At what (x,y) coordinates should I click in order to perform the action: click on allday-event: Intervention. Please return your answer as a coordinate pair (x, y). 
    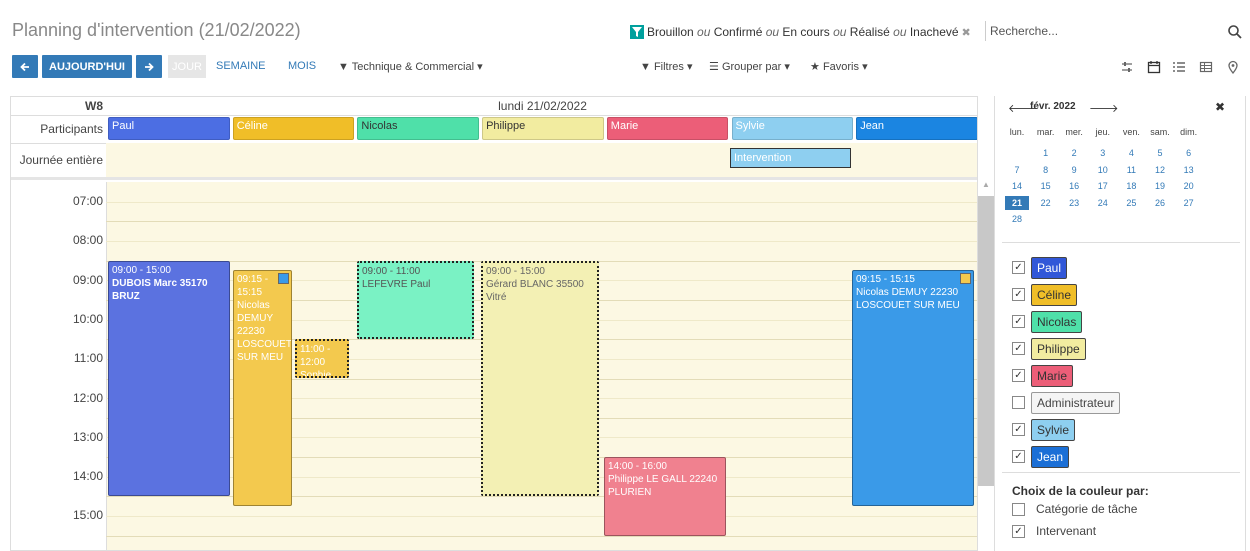
    Looking at the image, I should click on (790, 158).